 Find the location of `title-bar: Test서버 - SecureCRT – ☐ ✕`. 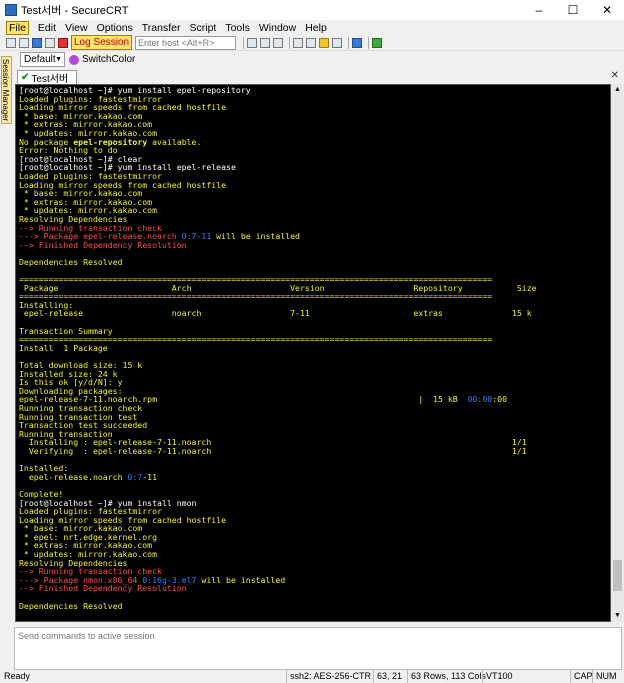

title-bar: Test서버 - SecureCRT – ☐ ✕ is located at coordinates (312, 10).